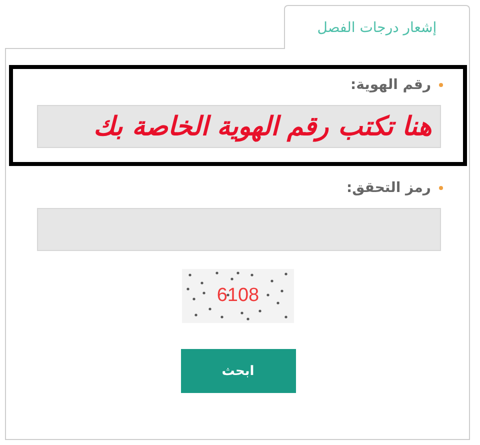 The height and width of the screenshot is (445, 480). I want to click on tab: إشعار درجات الفصل, so click(377, 27).